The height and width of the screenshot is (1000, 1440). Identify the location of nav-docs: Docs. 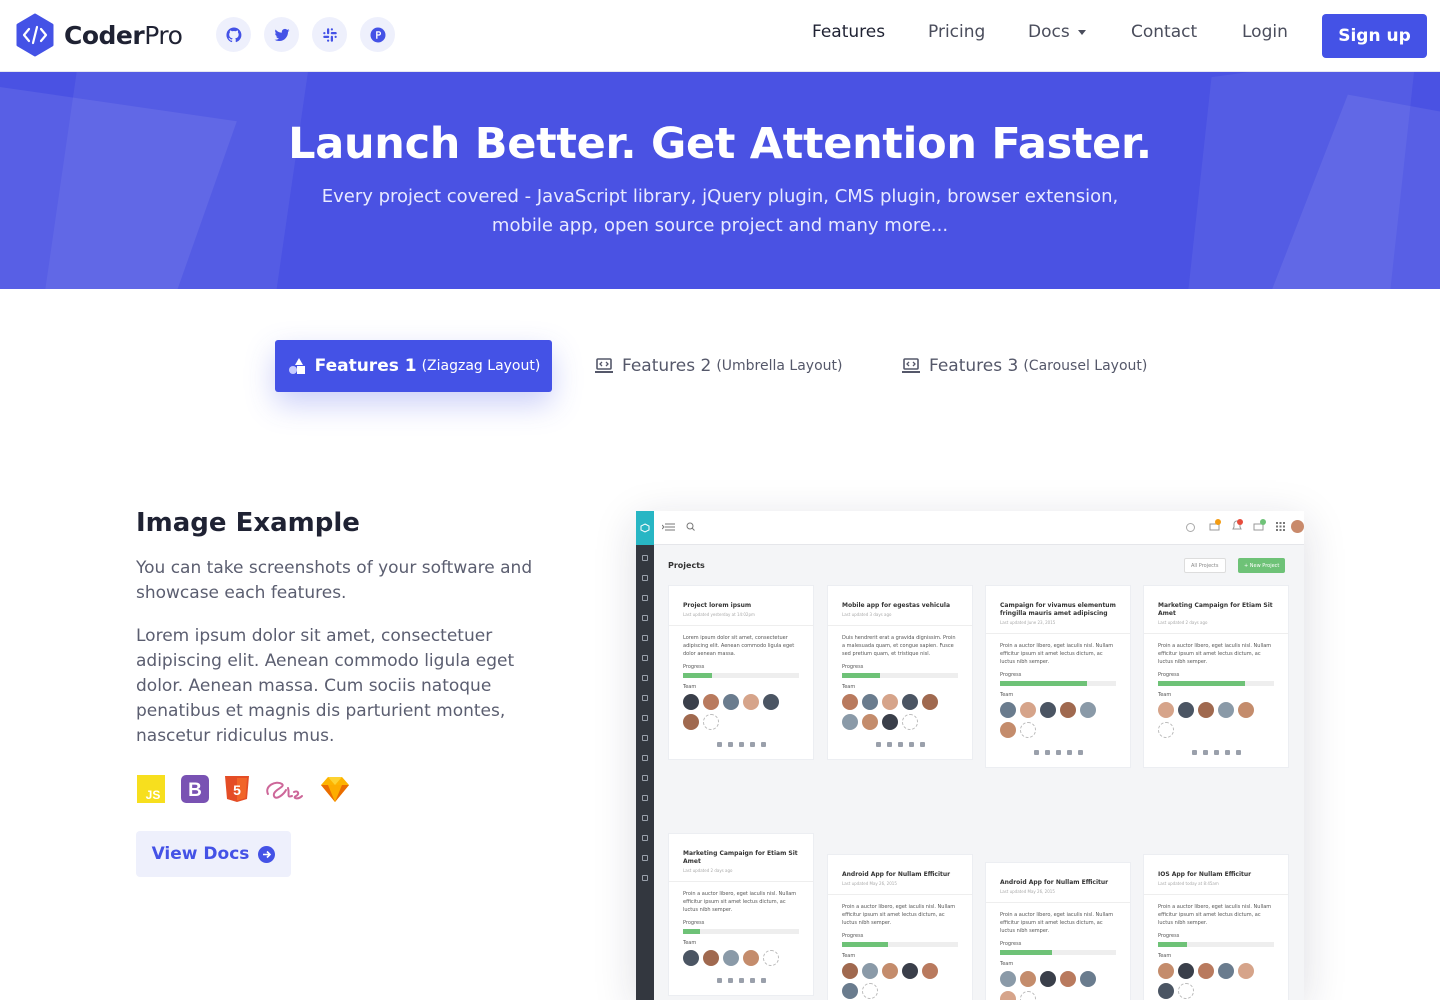
(1057, 32).